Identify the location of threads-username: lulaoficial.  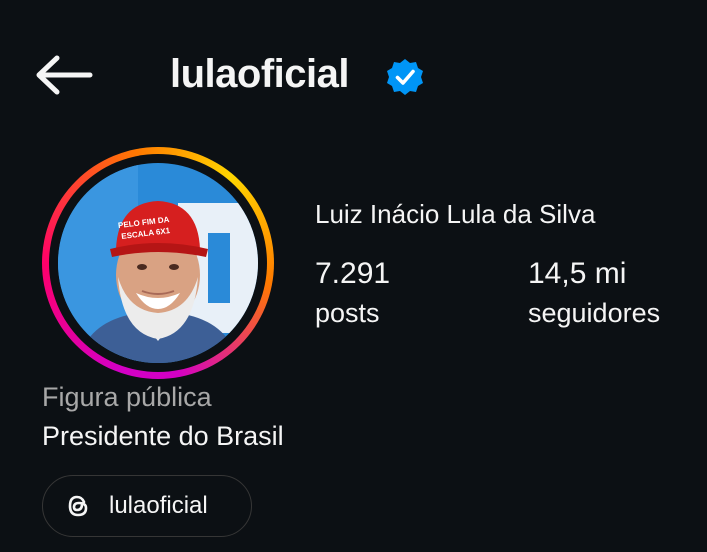
(158, 505).